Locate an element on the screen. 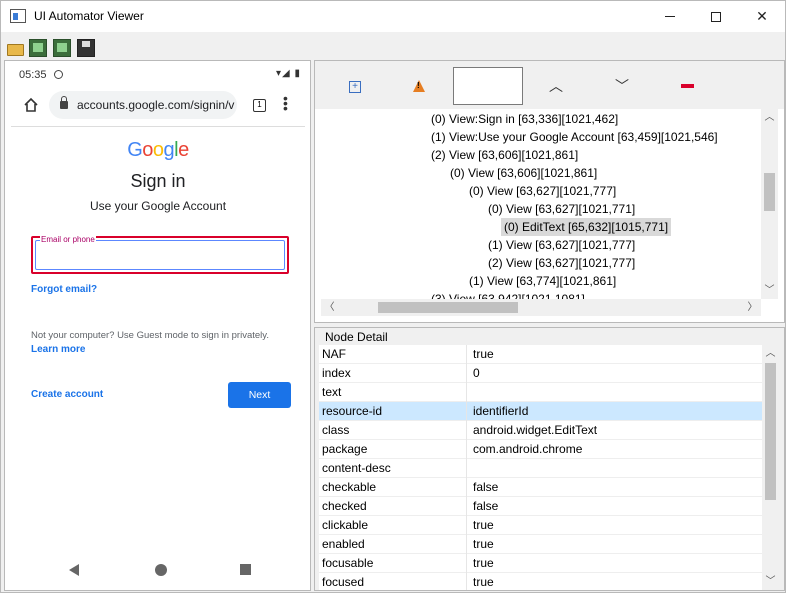 The image size is (786, 593). sync-icon is located at coordinates (58, 74).